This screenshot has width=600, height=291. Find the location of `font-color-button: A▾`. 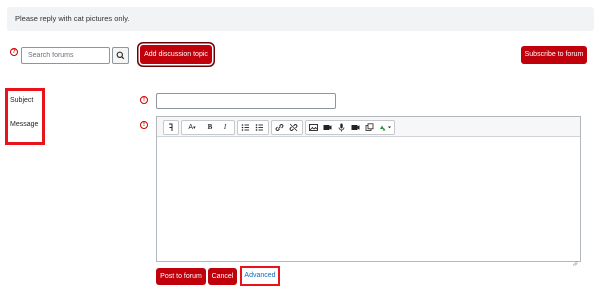

font-color-button: A▾ is located at coordinates (192, 127).